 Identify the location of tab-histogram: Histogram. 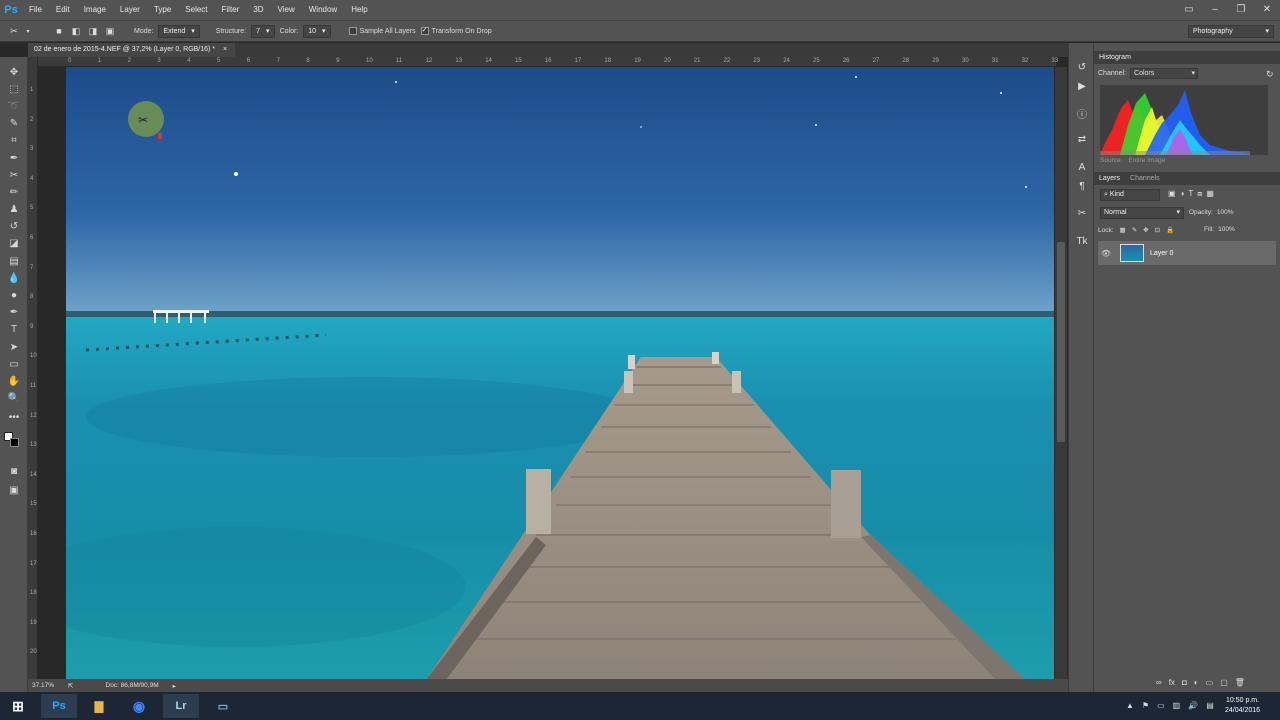
(1115, 57).